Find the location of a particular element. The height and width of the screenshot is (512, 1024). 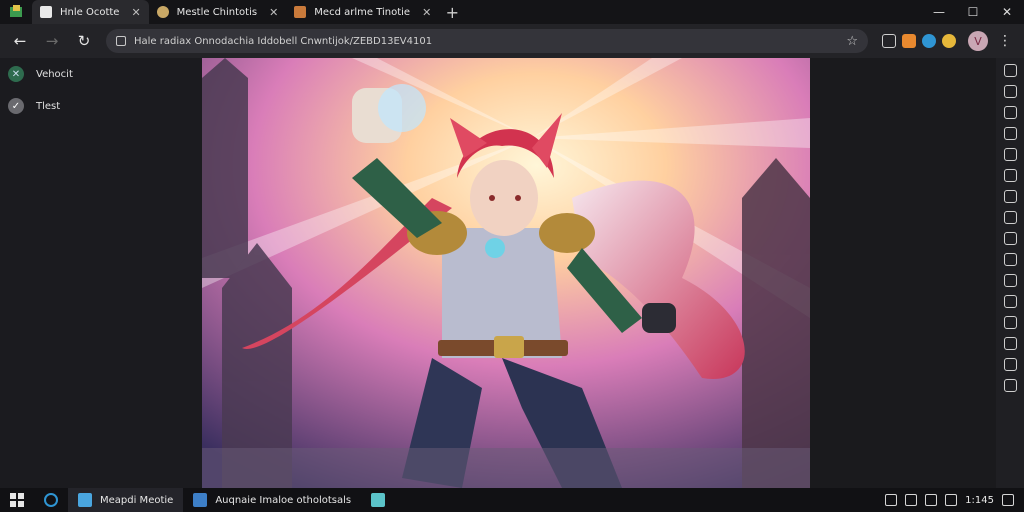

tab-label: Hnle Ocotte is located at coordinates (90, 12).